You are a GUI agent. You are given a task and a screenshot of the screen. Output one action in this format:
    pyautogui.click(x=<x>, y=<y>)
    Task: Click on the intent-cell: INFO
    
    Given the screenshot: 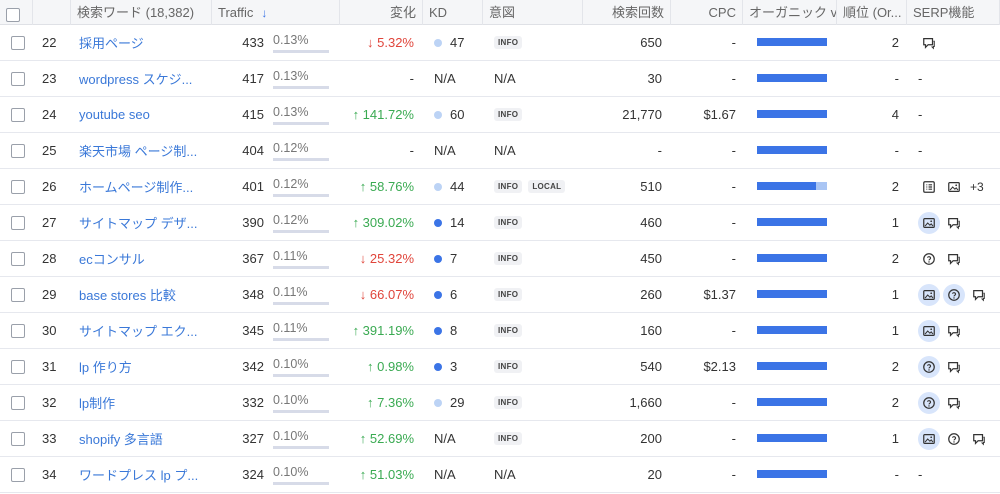 What is the action you would take?
    pyautogui.click(x=538, y=330)
    